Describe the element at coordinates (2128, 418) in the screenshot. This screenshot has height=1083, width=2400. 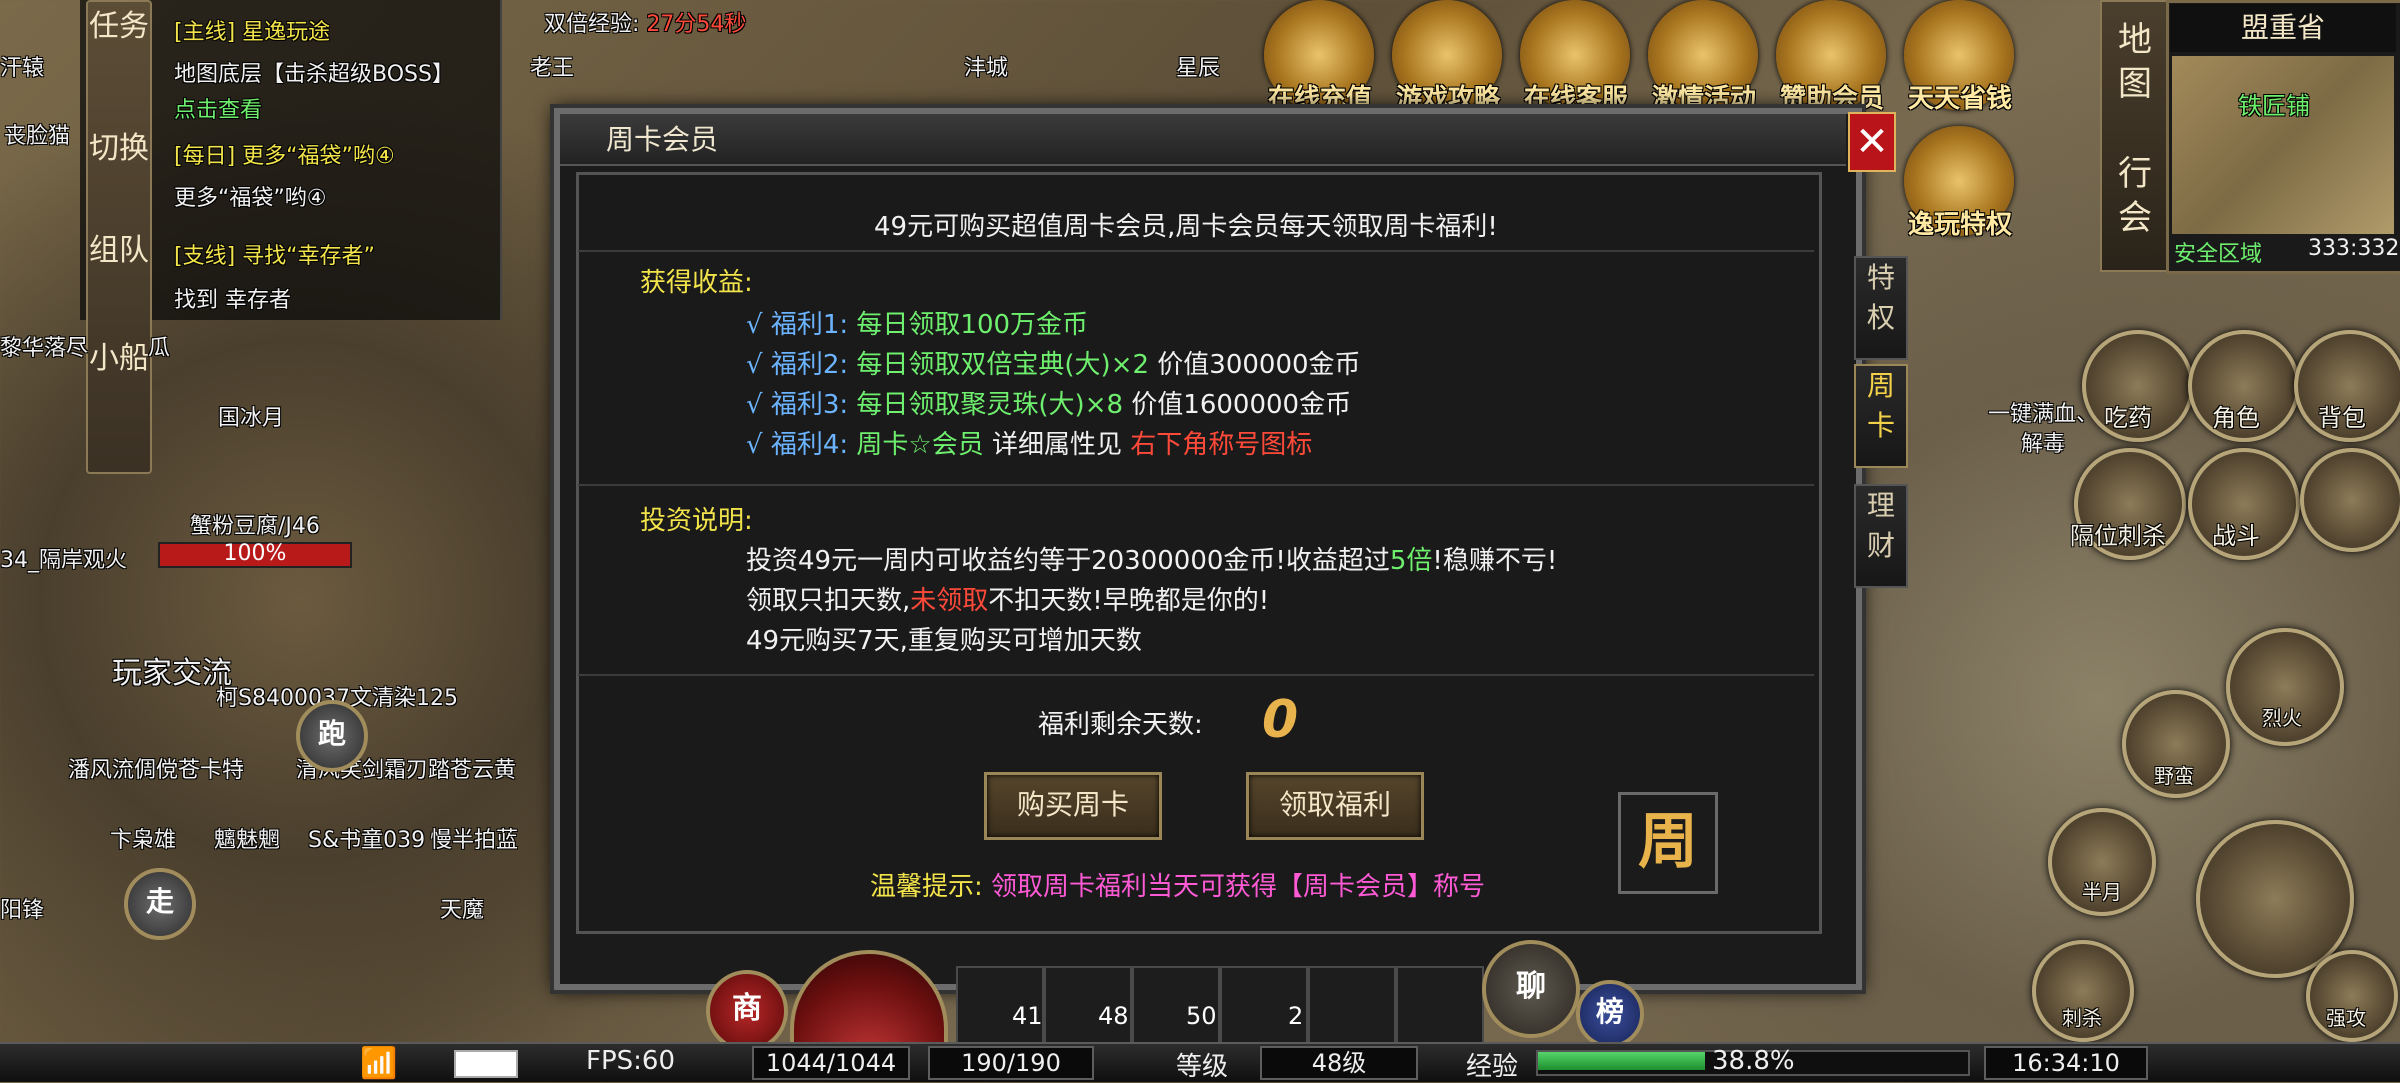
I see `potion-label: 吃药` at that location.